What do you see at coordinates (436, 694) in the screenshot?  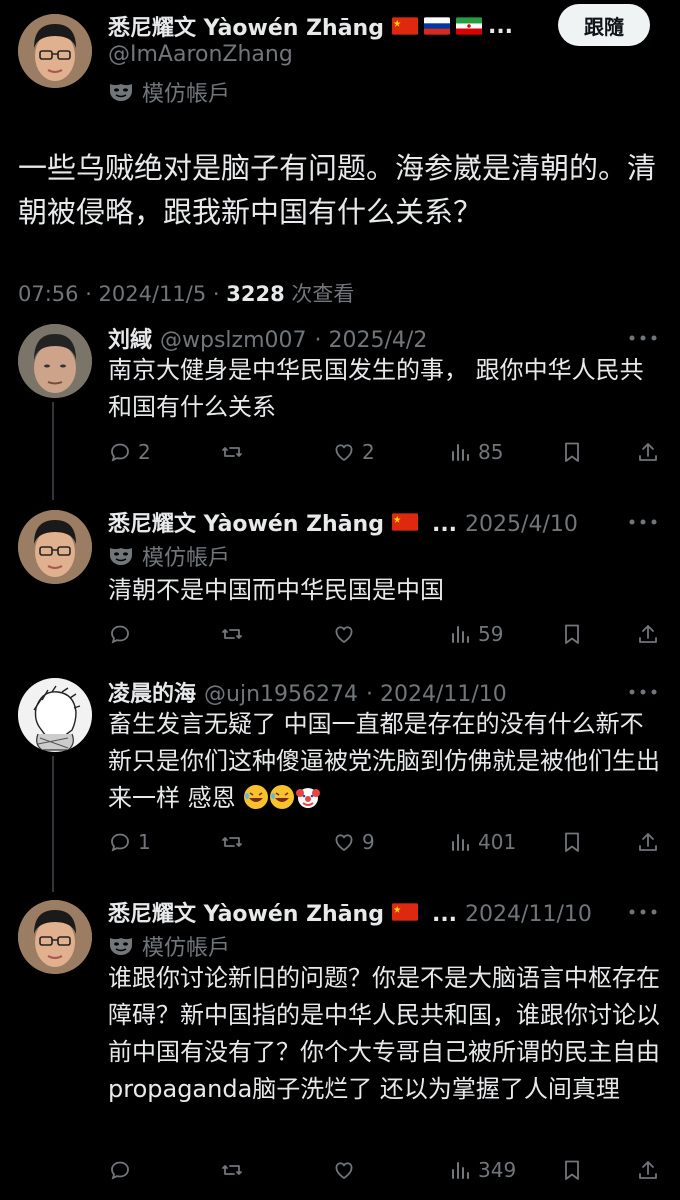 I see `reply-date: · 2024/11/10` at bounding box center [436, 694].